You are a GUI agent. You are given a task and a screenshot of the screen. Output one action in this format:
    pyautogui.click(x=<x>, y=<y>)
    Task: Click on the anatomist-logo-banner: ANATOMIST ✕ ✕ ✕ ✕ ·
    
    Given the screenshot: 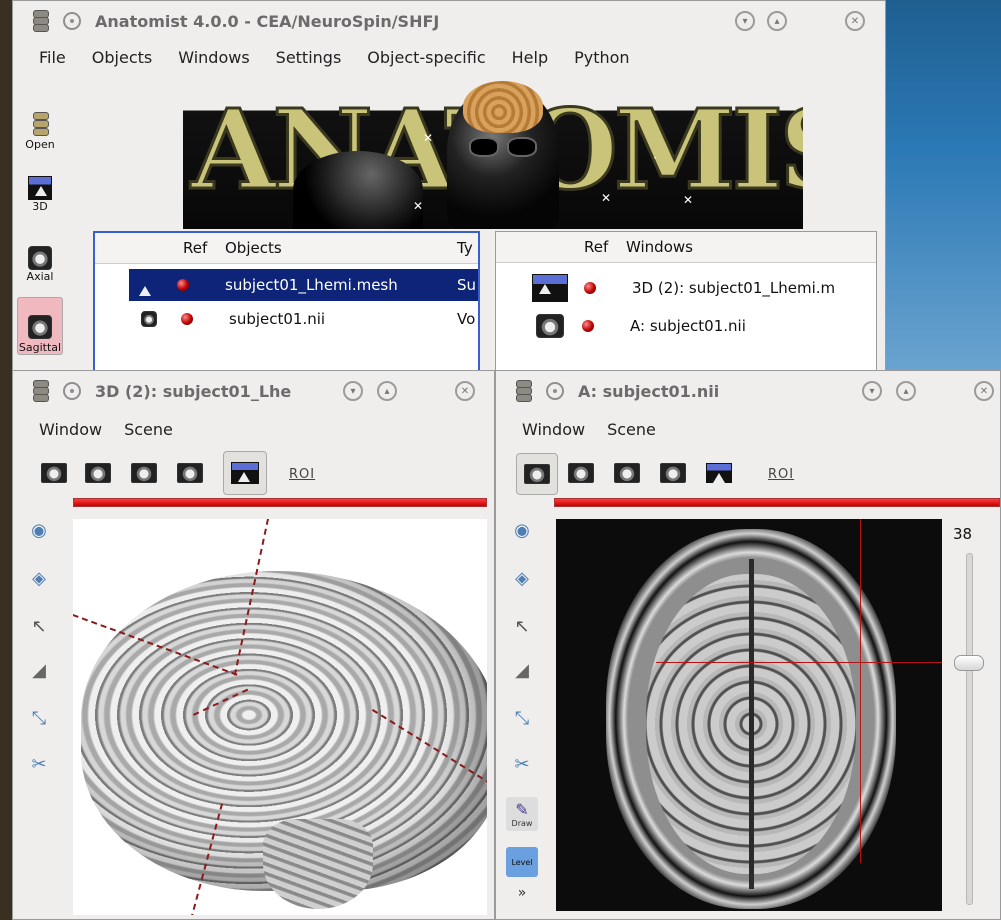 What is the action you would take?
    pyautogui.click(x=493, y=155)
    